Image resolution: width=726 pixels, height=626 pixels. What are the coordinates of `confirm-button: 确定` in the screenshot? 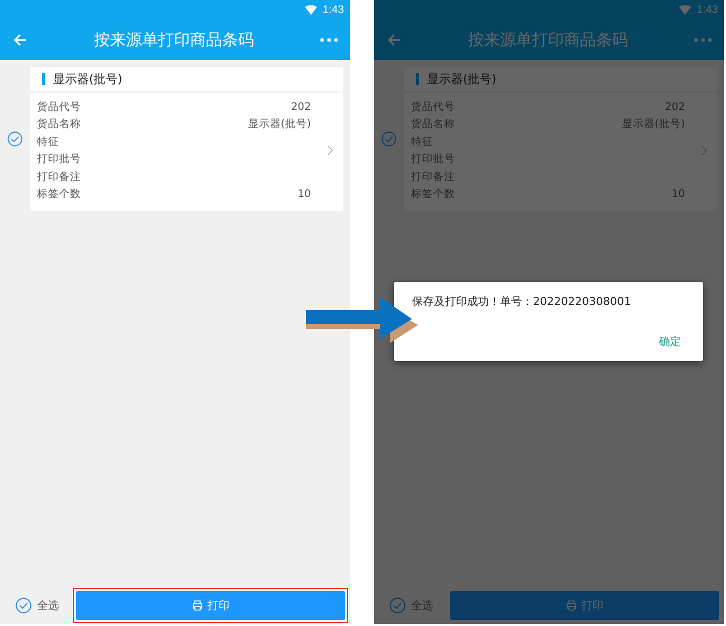 It's located at (670, 341).